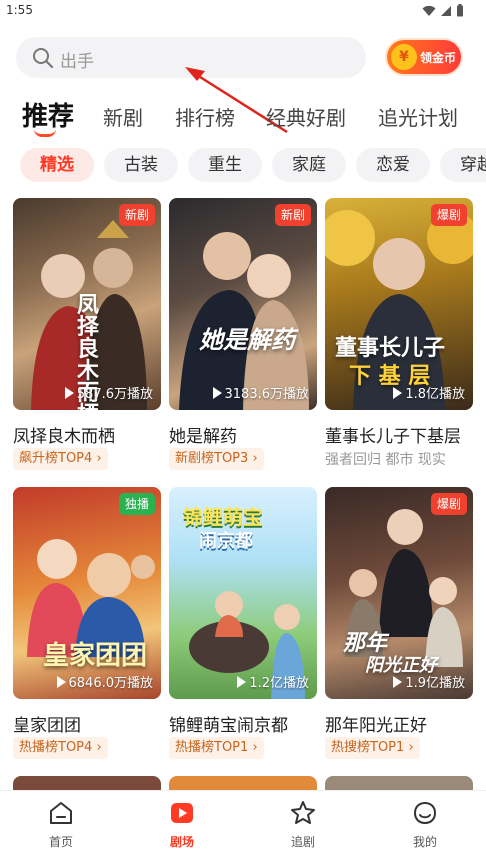 This screenshot has width=486, height=864. I want to click on nav-following: 追剧, so click(303, 824).